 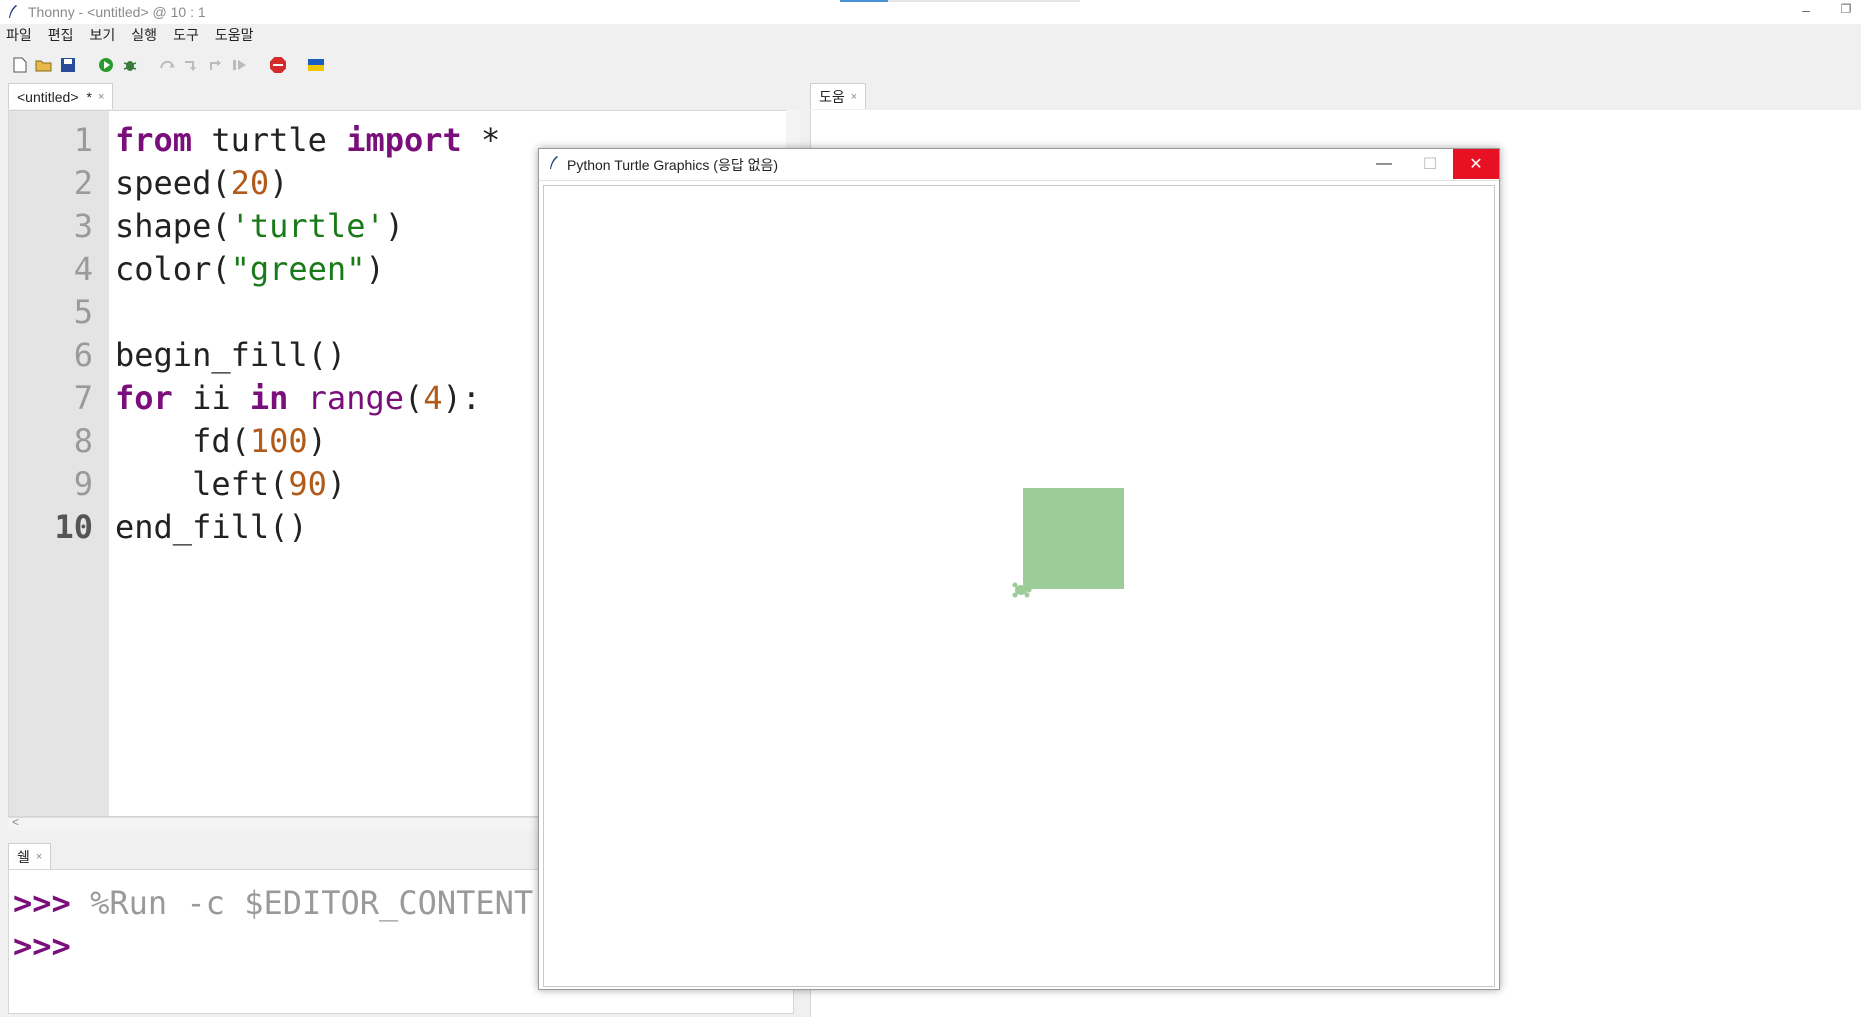 What do you see at coordinates (173, 269) in the screenshot?
I see `code-token: color(` at bounding box center [173, 269].